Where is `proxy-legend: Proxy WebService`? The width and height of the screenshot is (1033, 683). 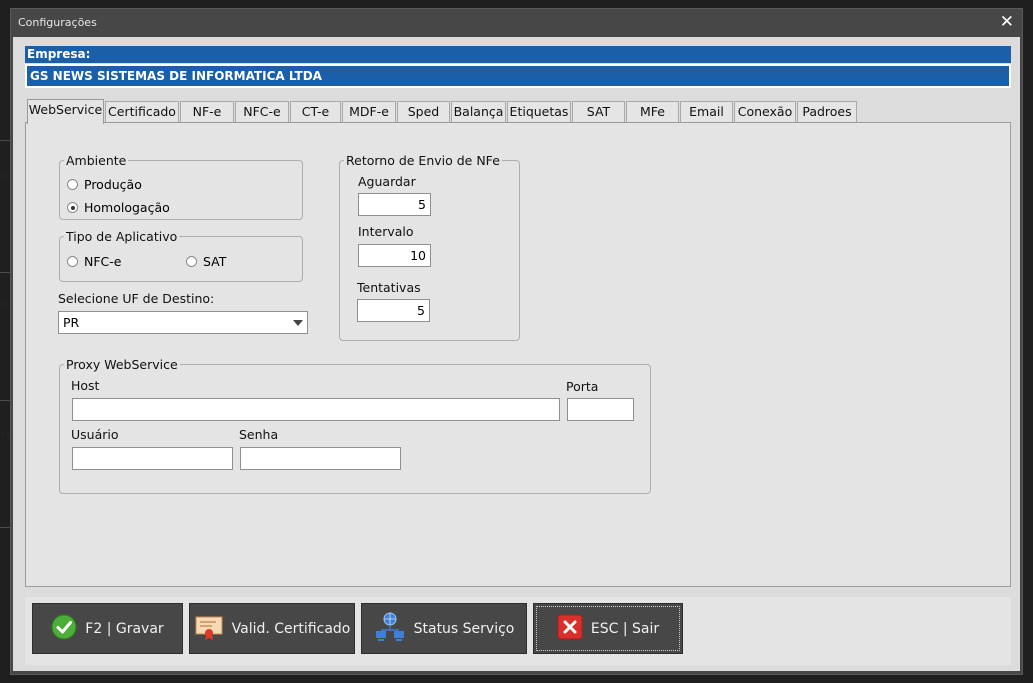
proxy-legend: Proxy WebService is located at coordinates (122, 364).